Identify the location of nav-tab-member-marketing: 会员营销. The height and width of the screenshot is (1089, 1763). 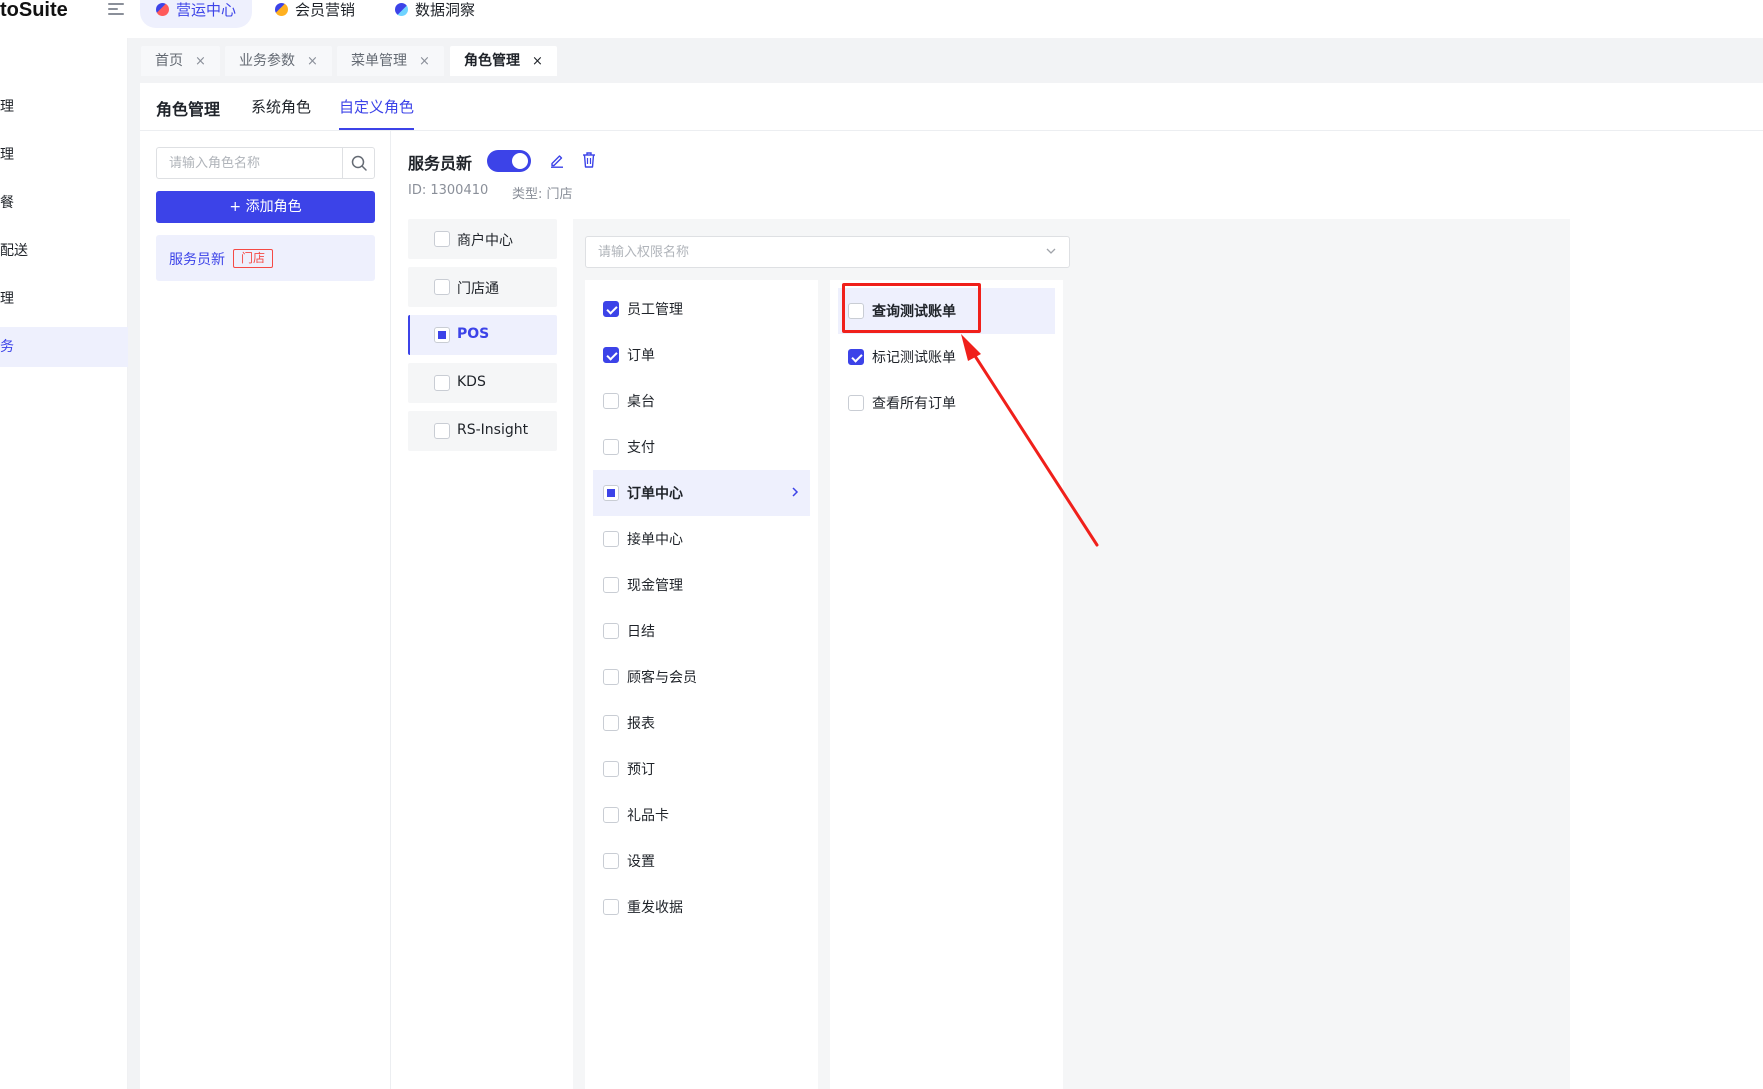
(315, 14).